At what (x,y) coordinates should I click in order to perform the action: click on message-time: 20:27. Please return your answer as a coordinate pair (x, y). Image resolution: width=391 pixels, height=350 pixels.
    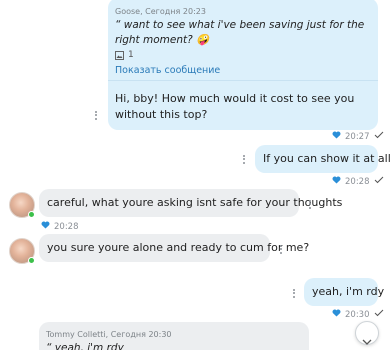
    Looking at the image, I should click on (357, 136).